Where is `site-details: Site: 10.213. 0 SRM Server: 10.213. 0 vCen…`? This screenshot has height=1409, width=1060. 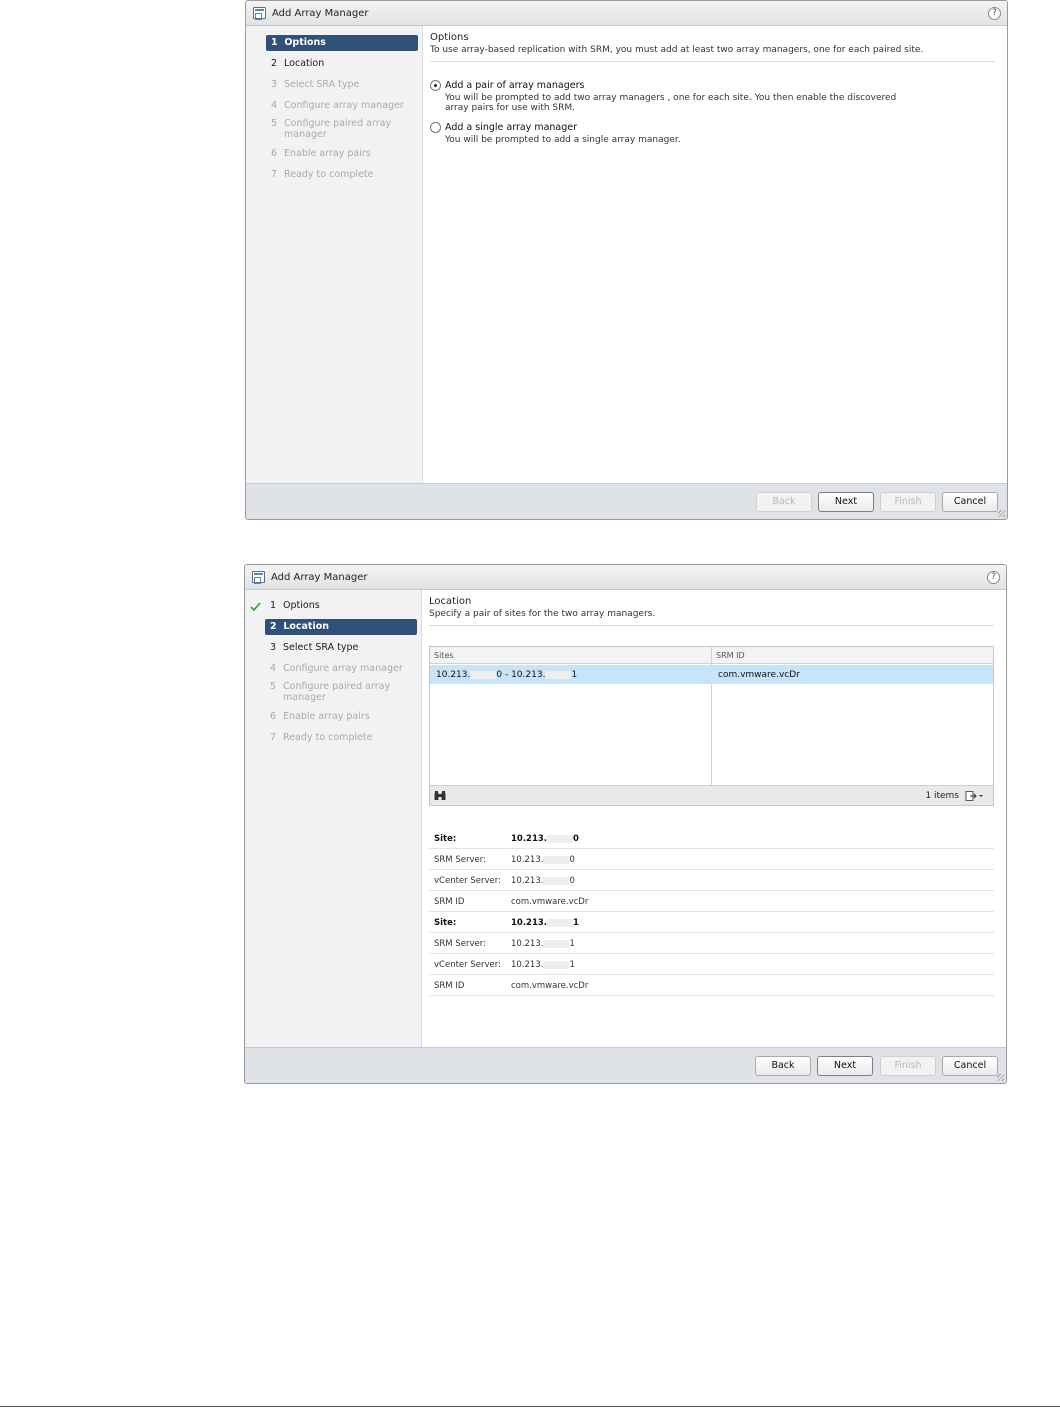
site-details: Site: 10.213. 0 SRM Server: 10.213. 0 vCen… is located at coordinates (711, 912).